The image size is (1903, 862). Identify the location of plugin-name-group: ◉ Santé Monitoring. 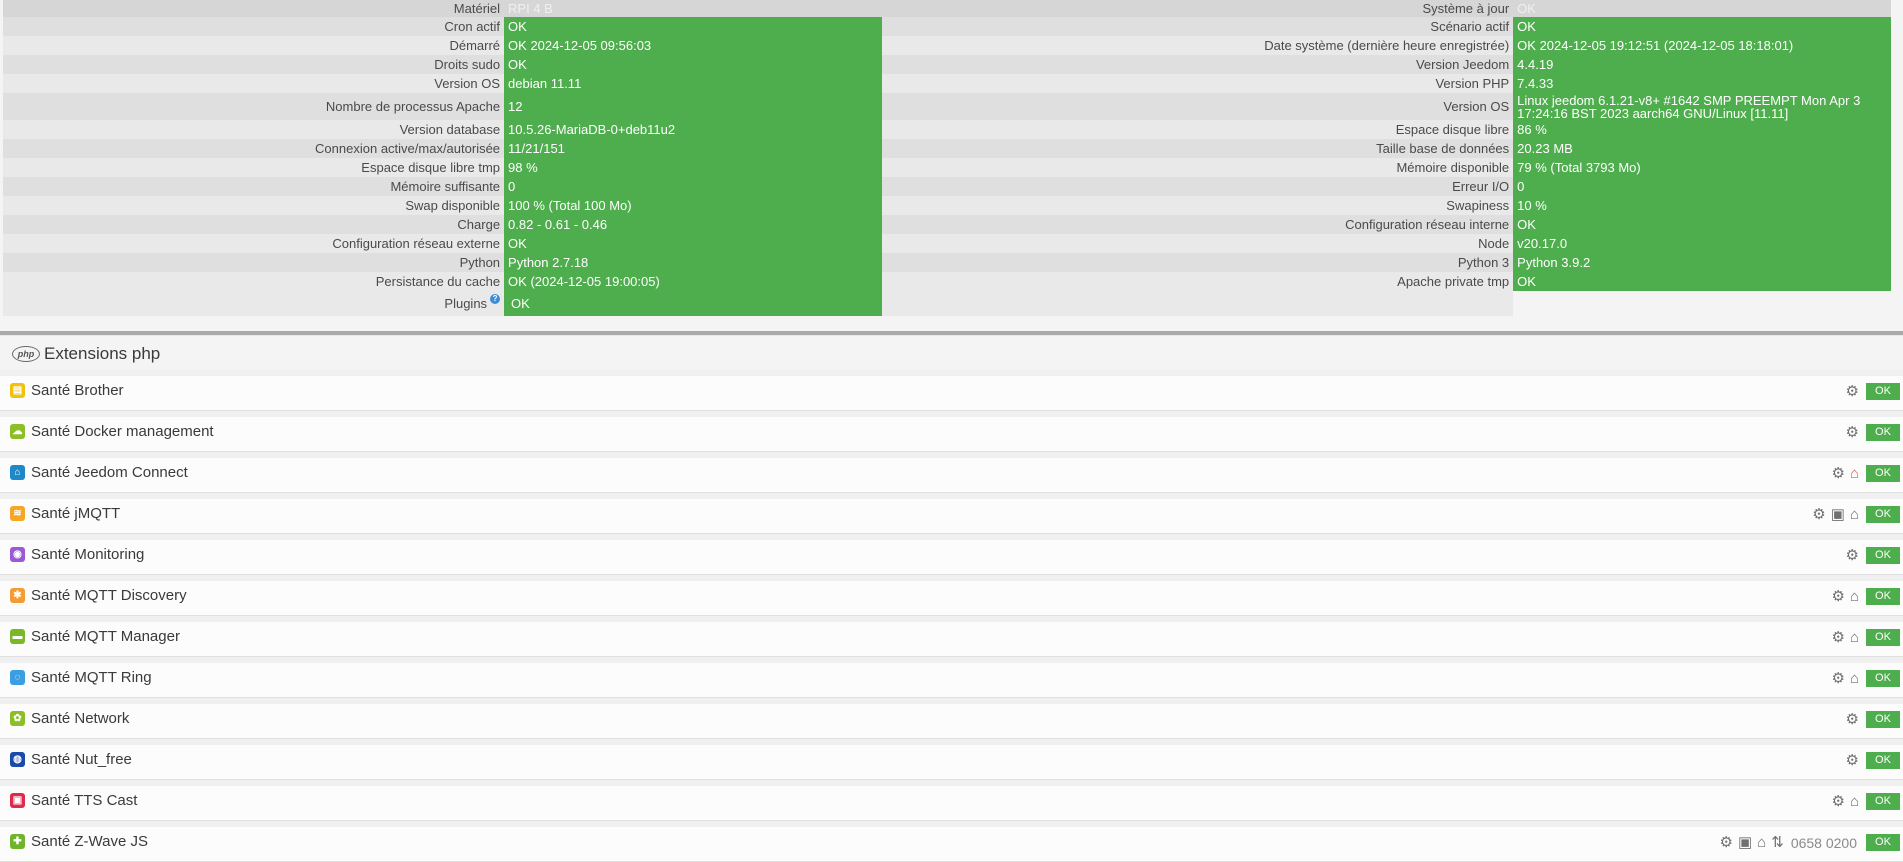
(77, 554).